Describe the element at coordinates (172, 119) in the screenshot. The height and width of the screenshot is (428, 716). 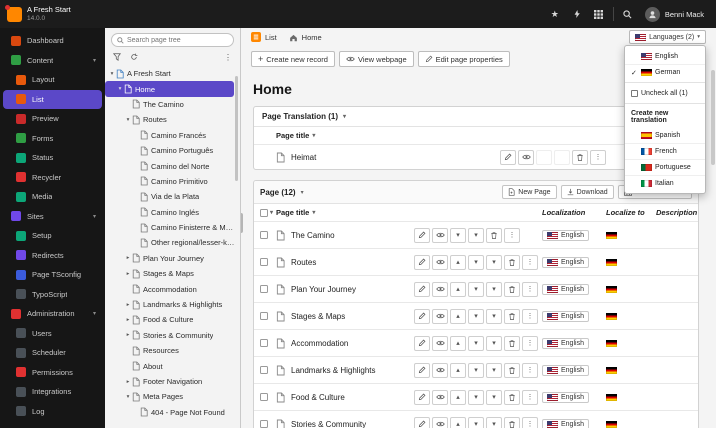
I see `tree-item-routes: ▾ Routes` at that location.